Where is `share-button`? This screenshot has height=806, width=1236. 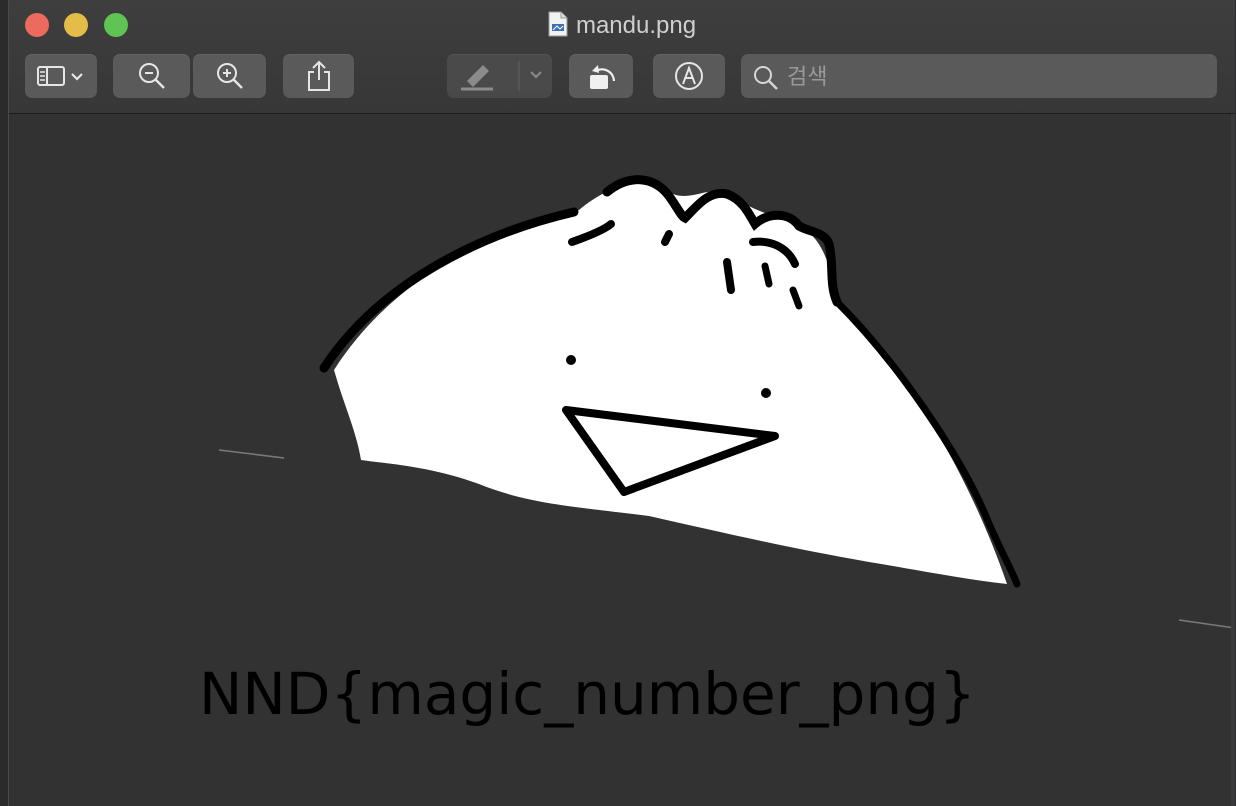
share-button is located at coordinates (318, 76).